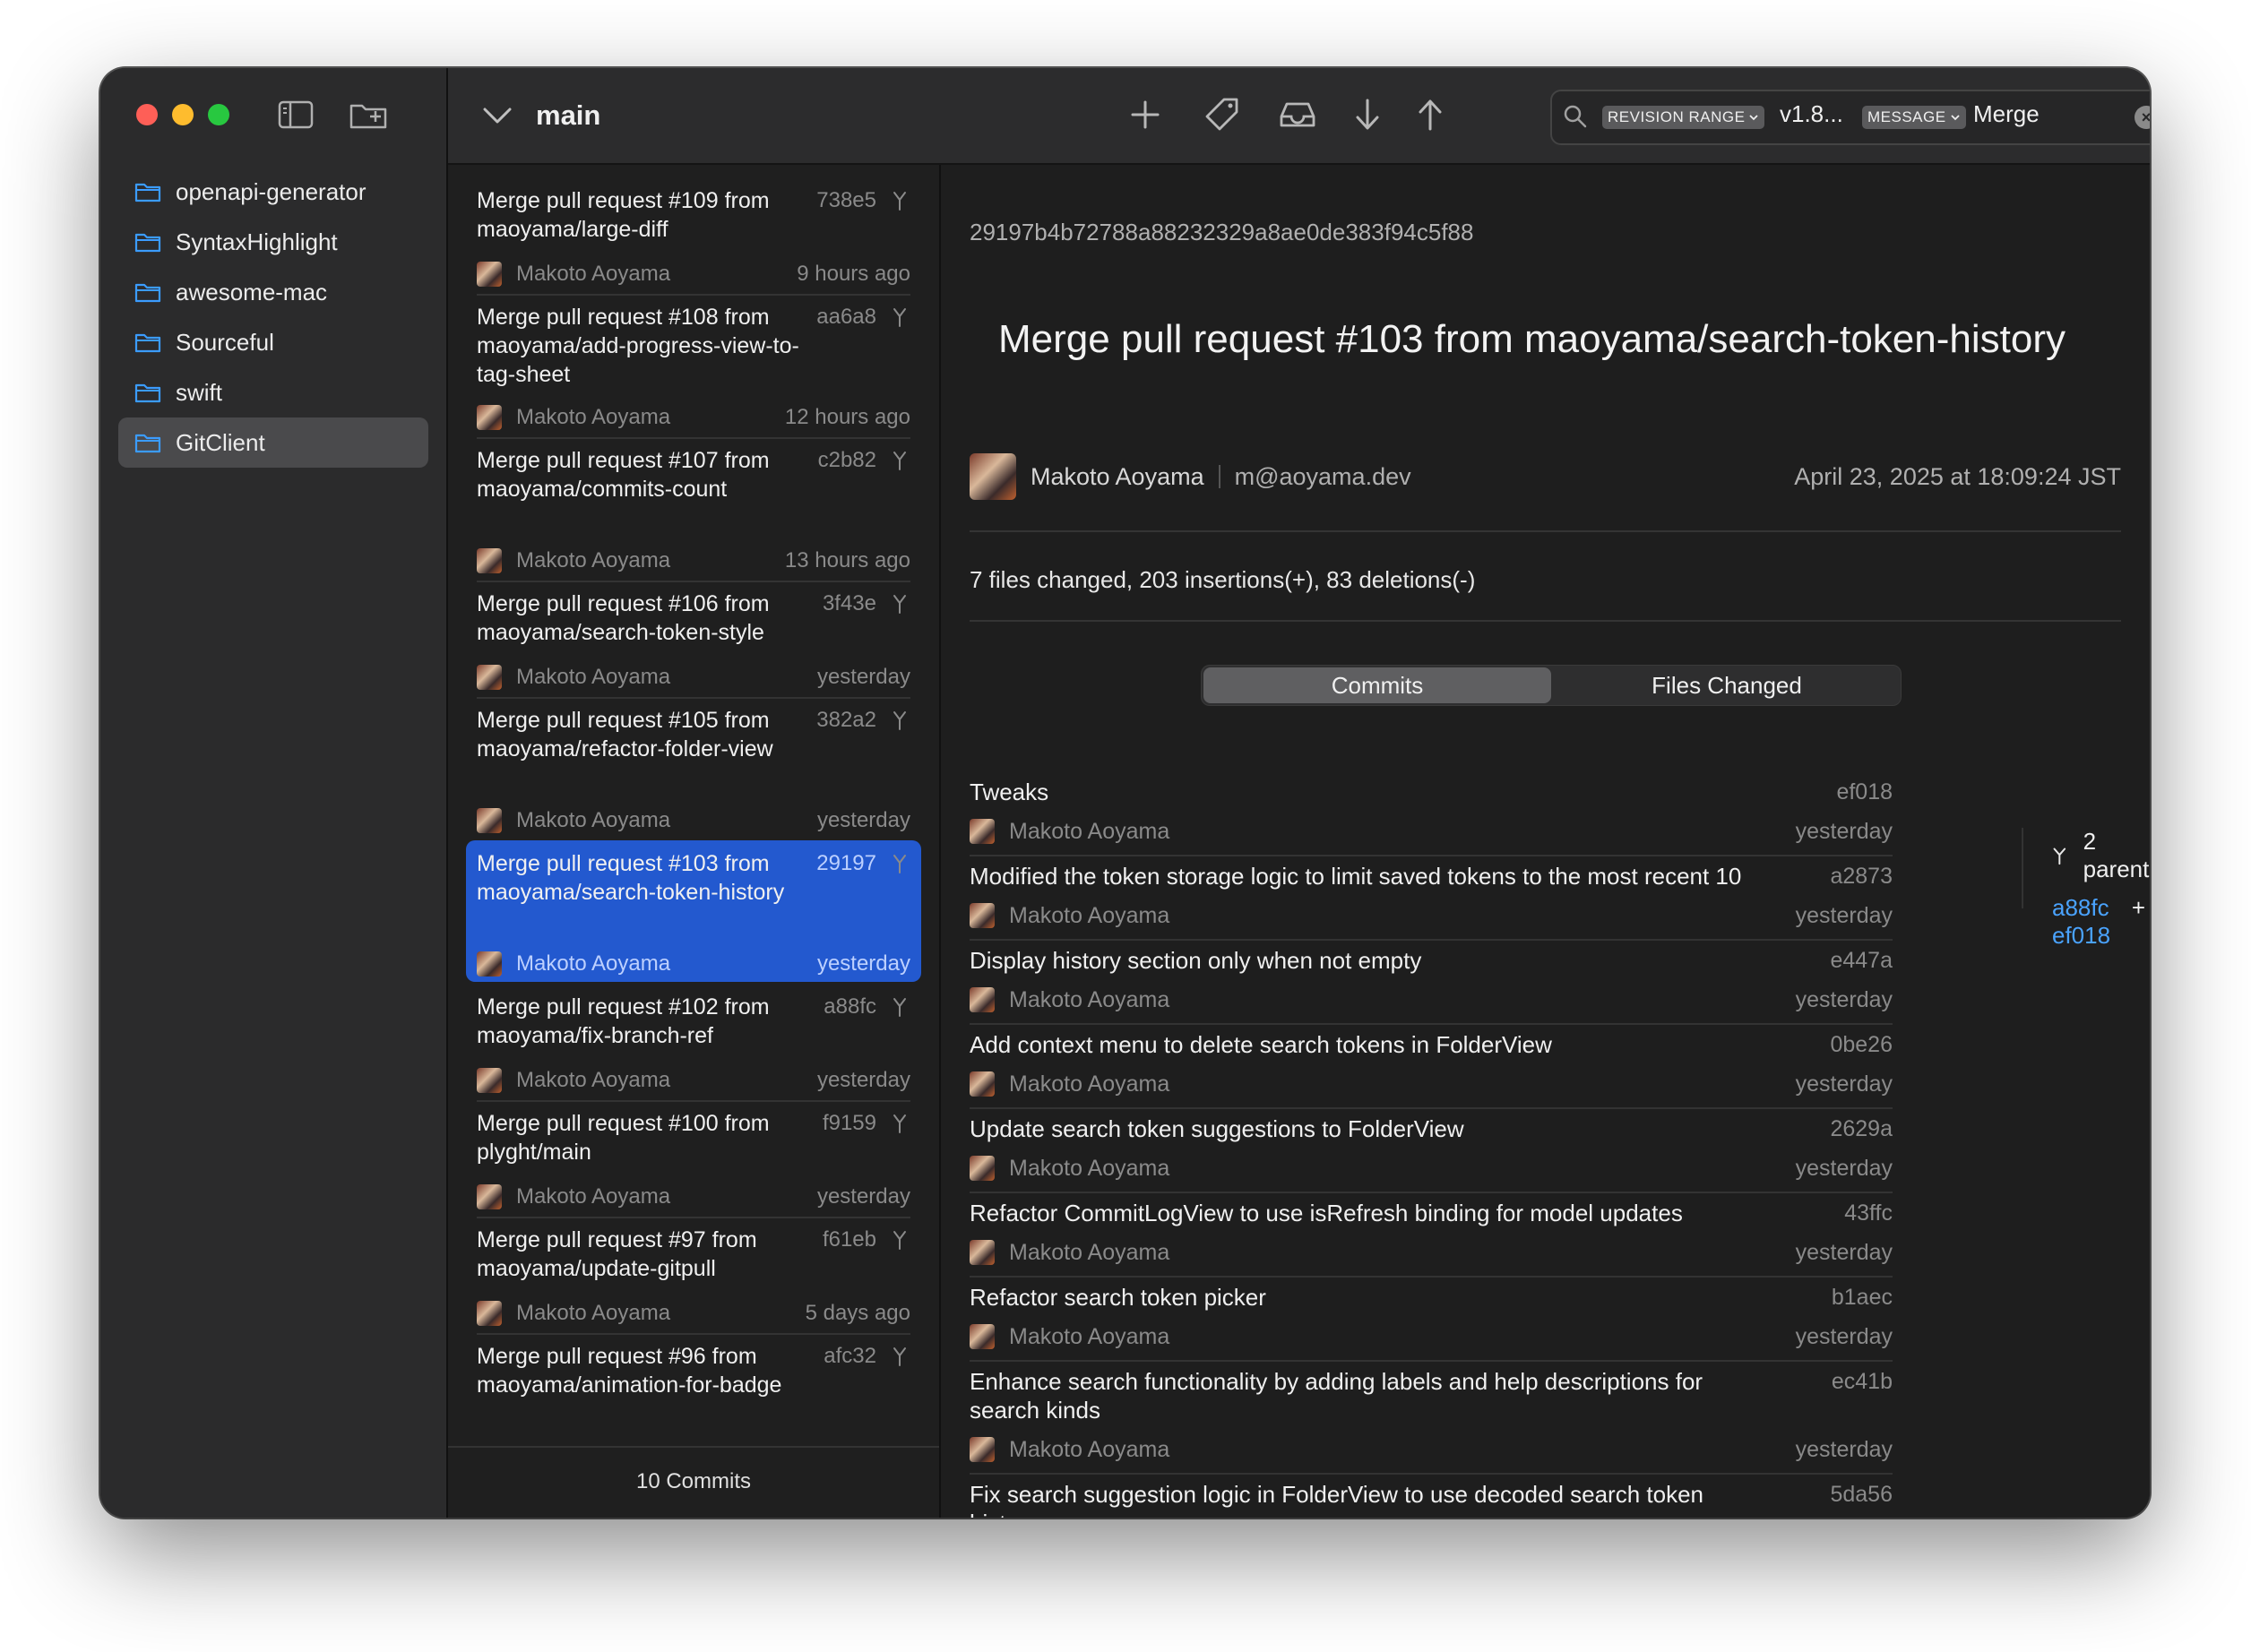  I want to click on toggle-sidebar-button, so click(296, 115).